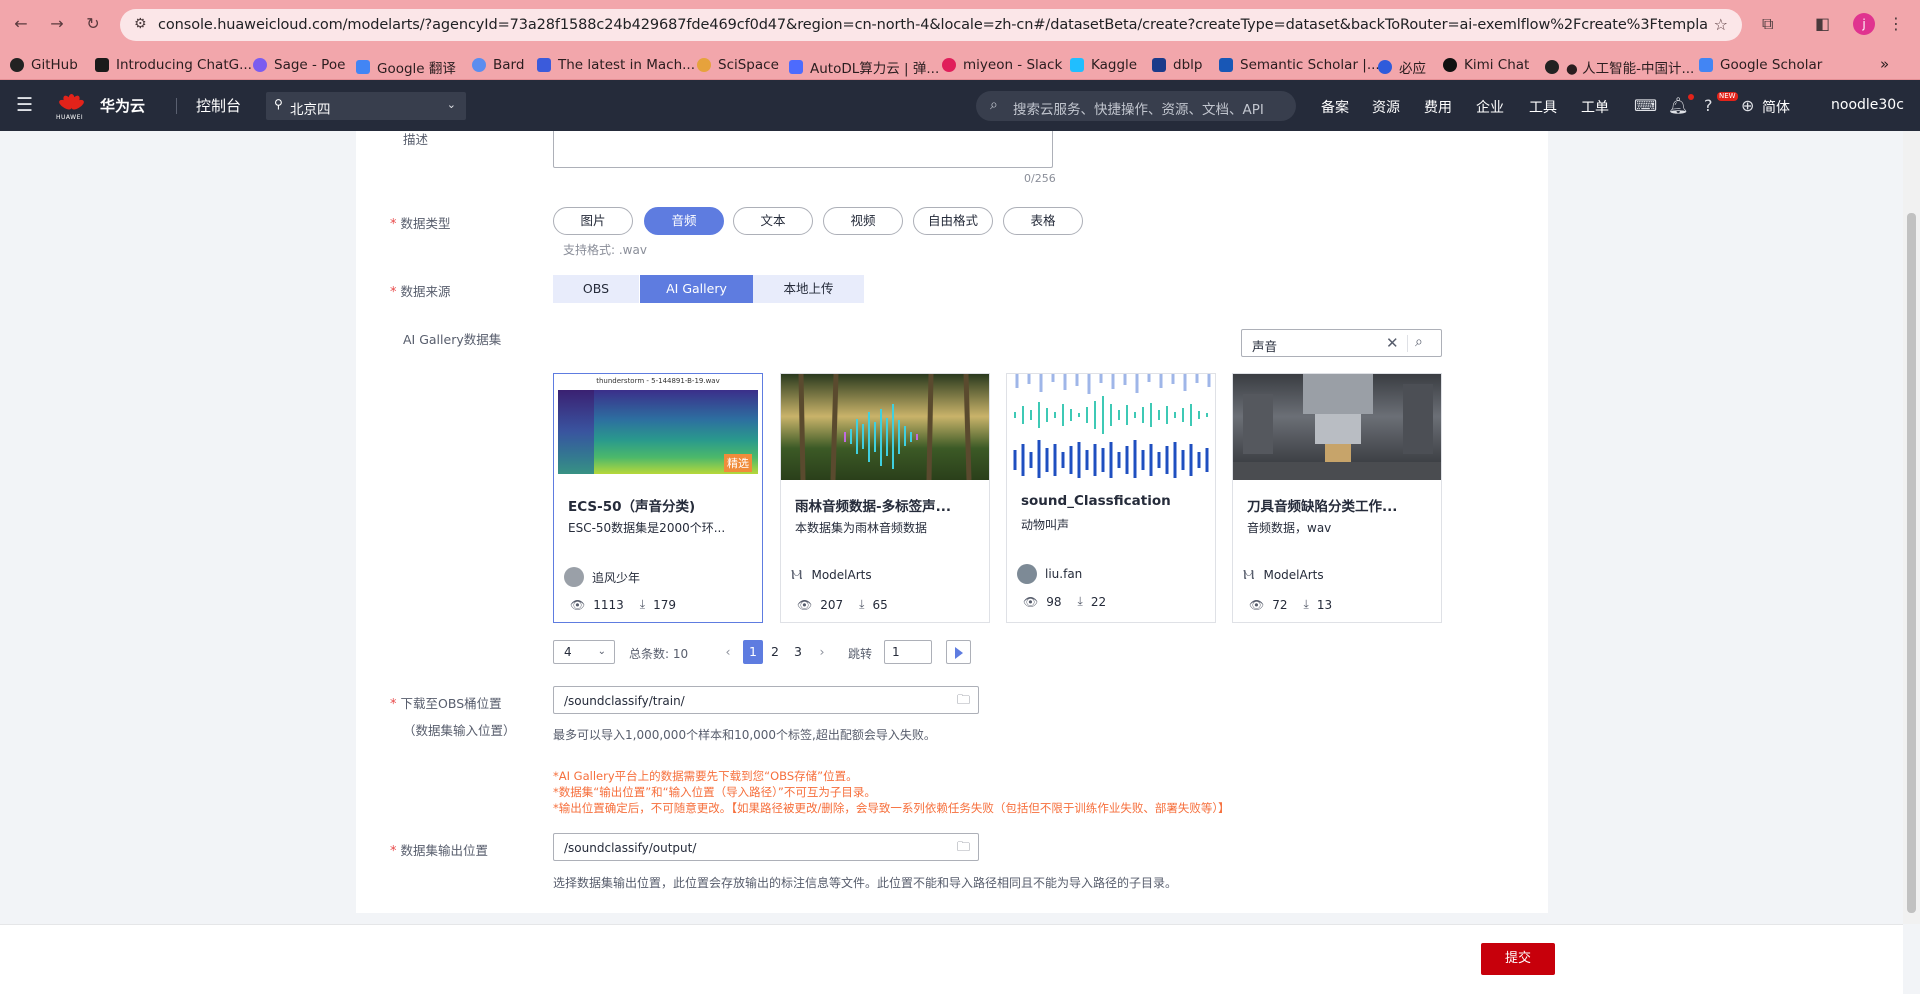  What do you see at coordinates (1103, 65) in the screenshot?
I see `bookmark-item: Kaggle` at bounding box center [1103, 65].